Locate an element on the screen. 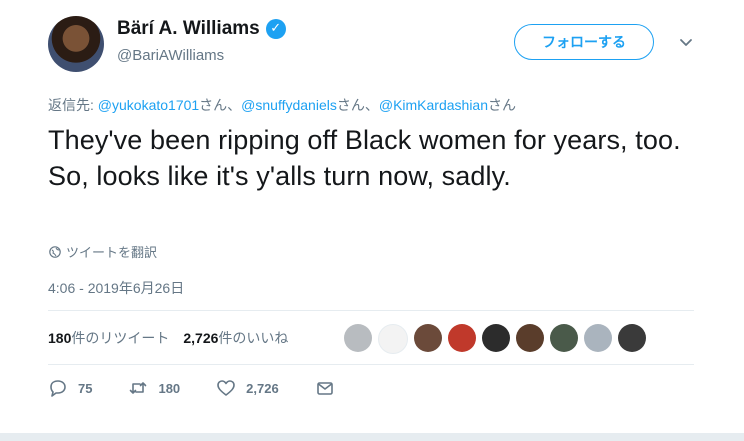 This screenshot has height=441, width=744. author-avatar is located at coordinates (76, 44).